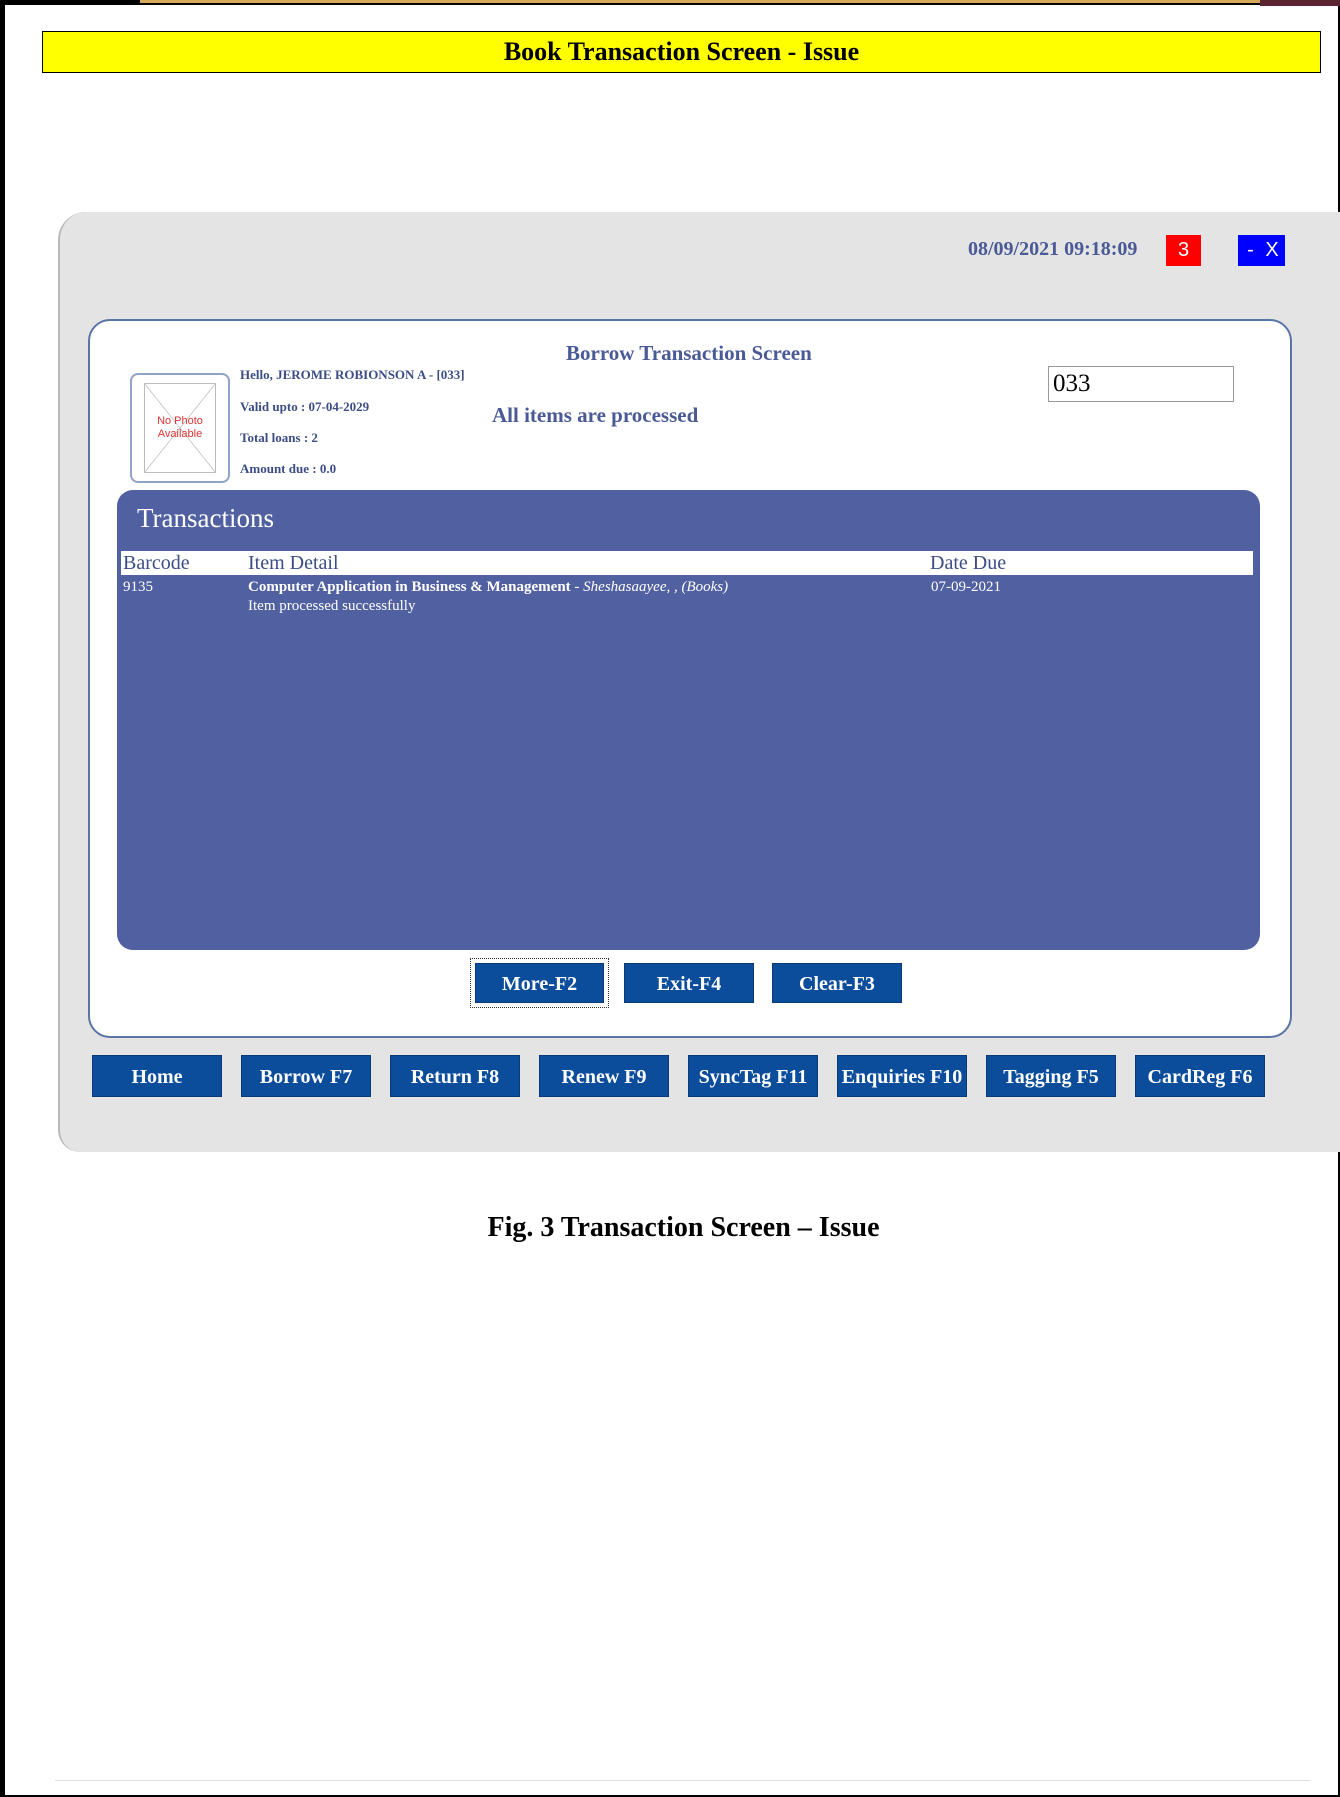 Image resolution: width=1340 pixels, height=1797 pixels. Describe the element at coordinates (689, 353) in the screenshot. I see `screen-title: Borrow Transaction Screen` at that location.